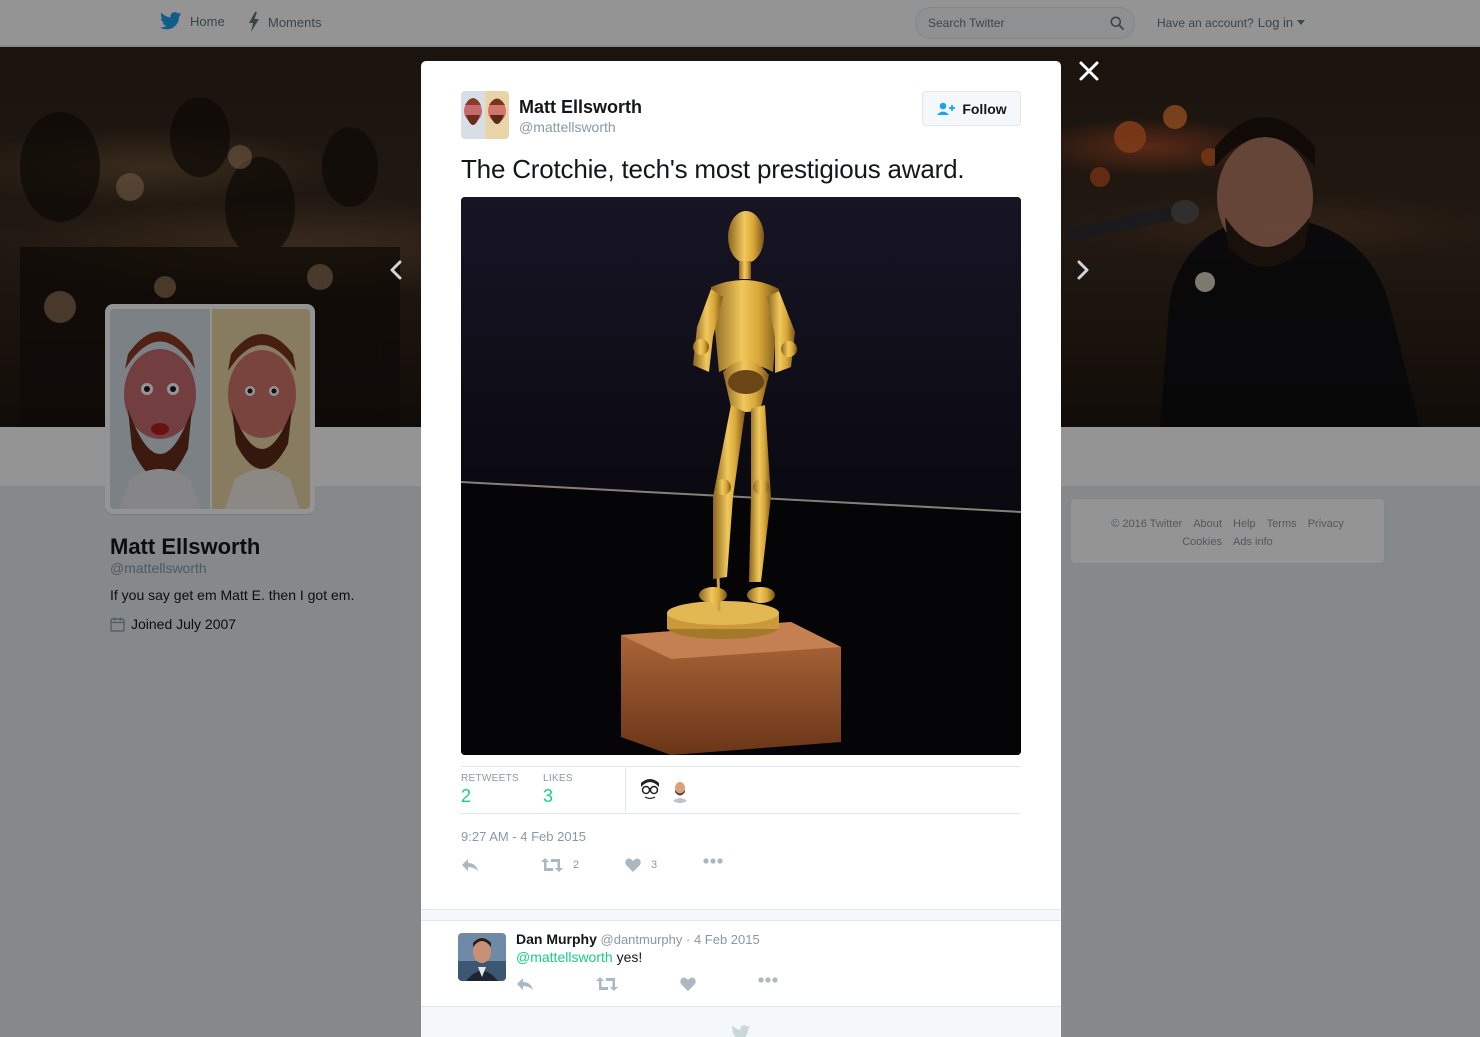 The image size is (1480, 1037). I want to click on reply-body: yes!, so click(627, 957).